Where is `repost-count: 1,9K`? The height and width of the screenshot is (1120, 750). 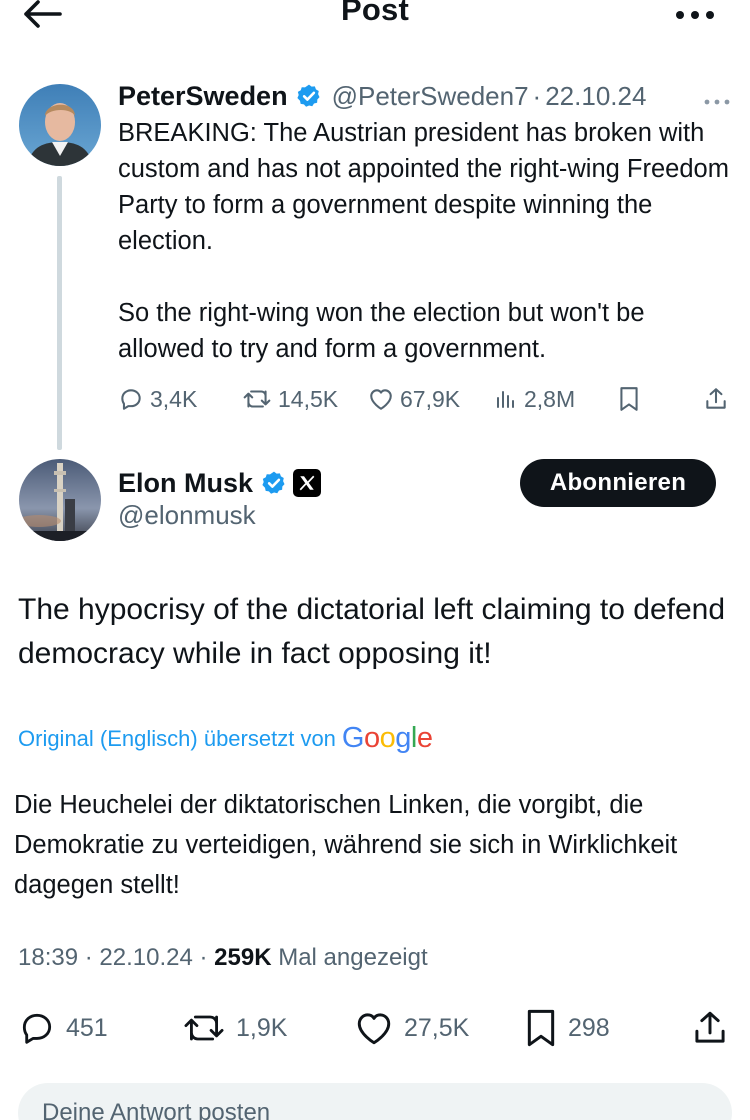
repost-count: 1,9K is located at coordinates (262, 1027).